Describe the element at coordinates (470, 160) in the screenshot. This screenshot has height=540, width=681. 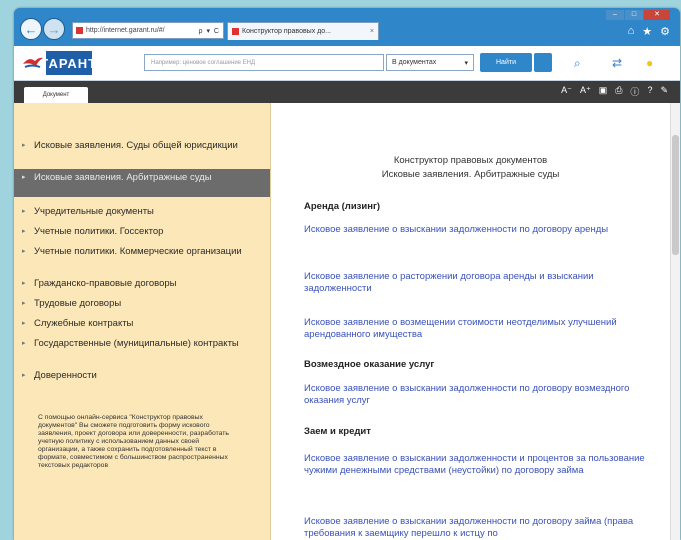
I see `page-title: Конструктор правовых документов` at that location.